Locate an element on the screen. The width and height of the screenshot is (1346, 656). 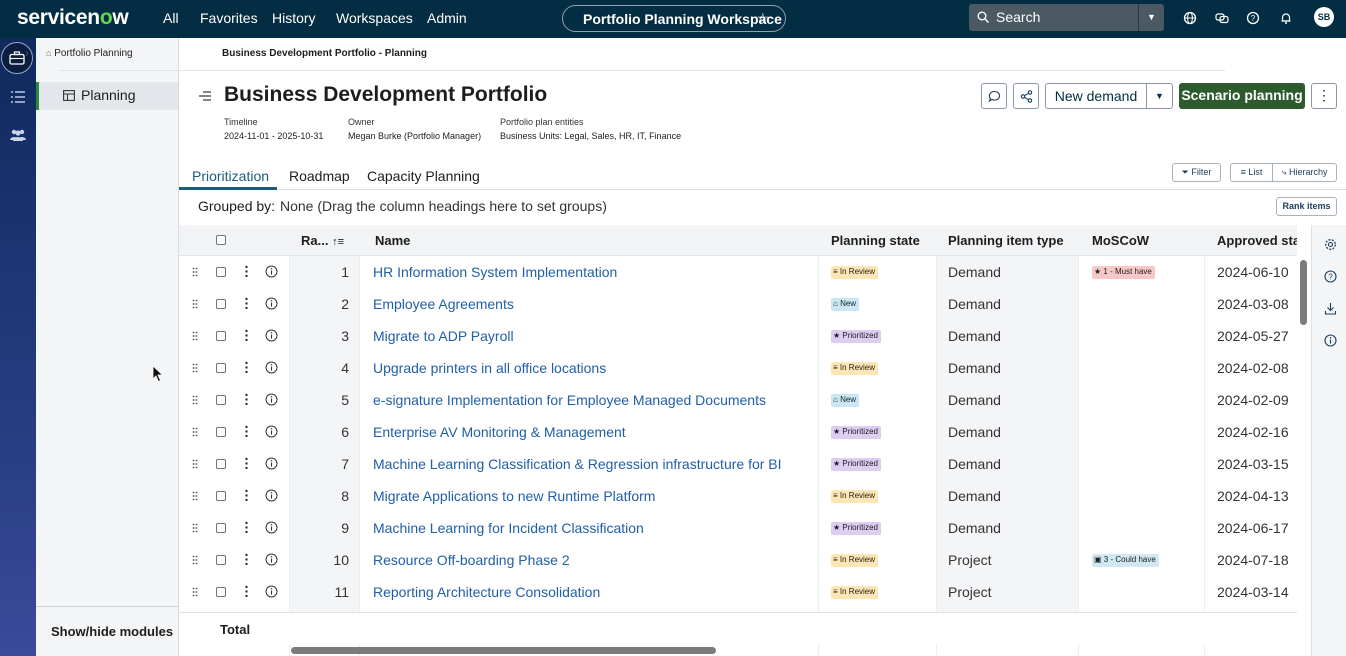
tab-capacity-planning: Capacity Planning is located at coordinates (423, 176).